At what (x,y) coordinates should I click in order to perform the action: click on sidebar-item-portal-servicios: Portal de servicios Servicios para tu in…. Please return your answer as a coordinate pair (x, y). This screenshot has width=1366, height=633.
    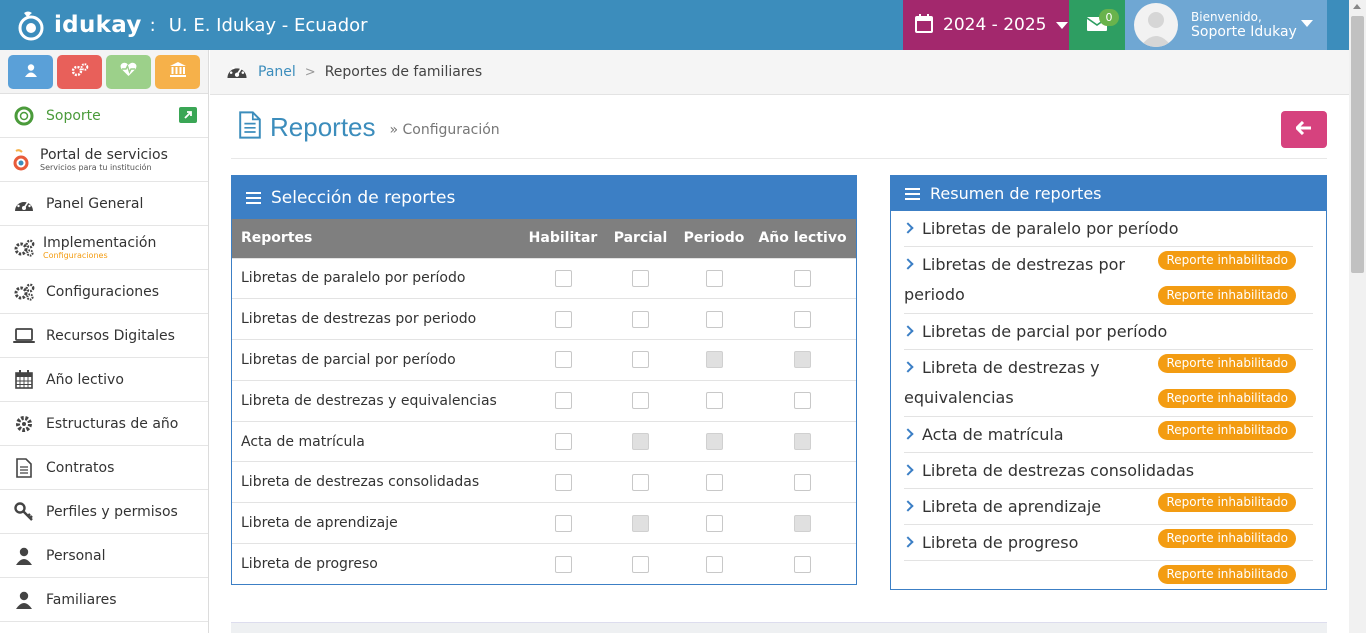
    Looking at the image, I should click on (104, 160).